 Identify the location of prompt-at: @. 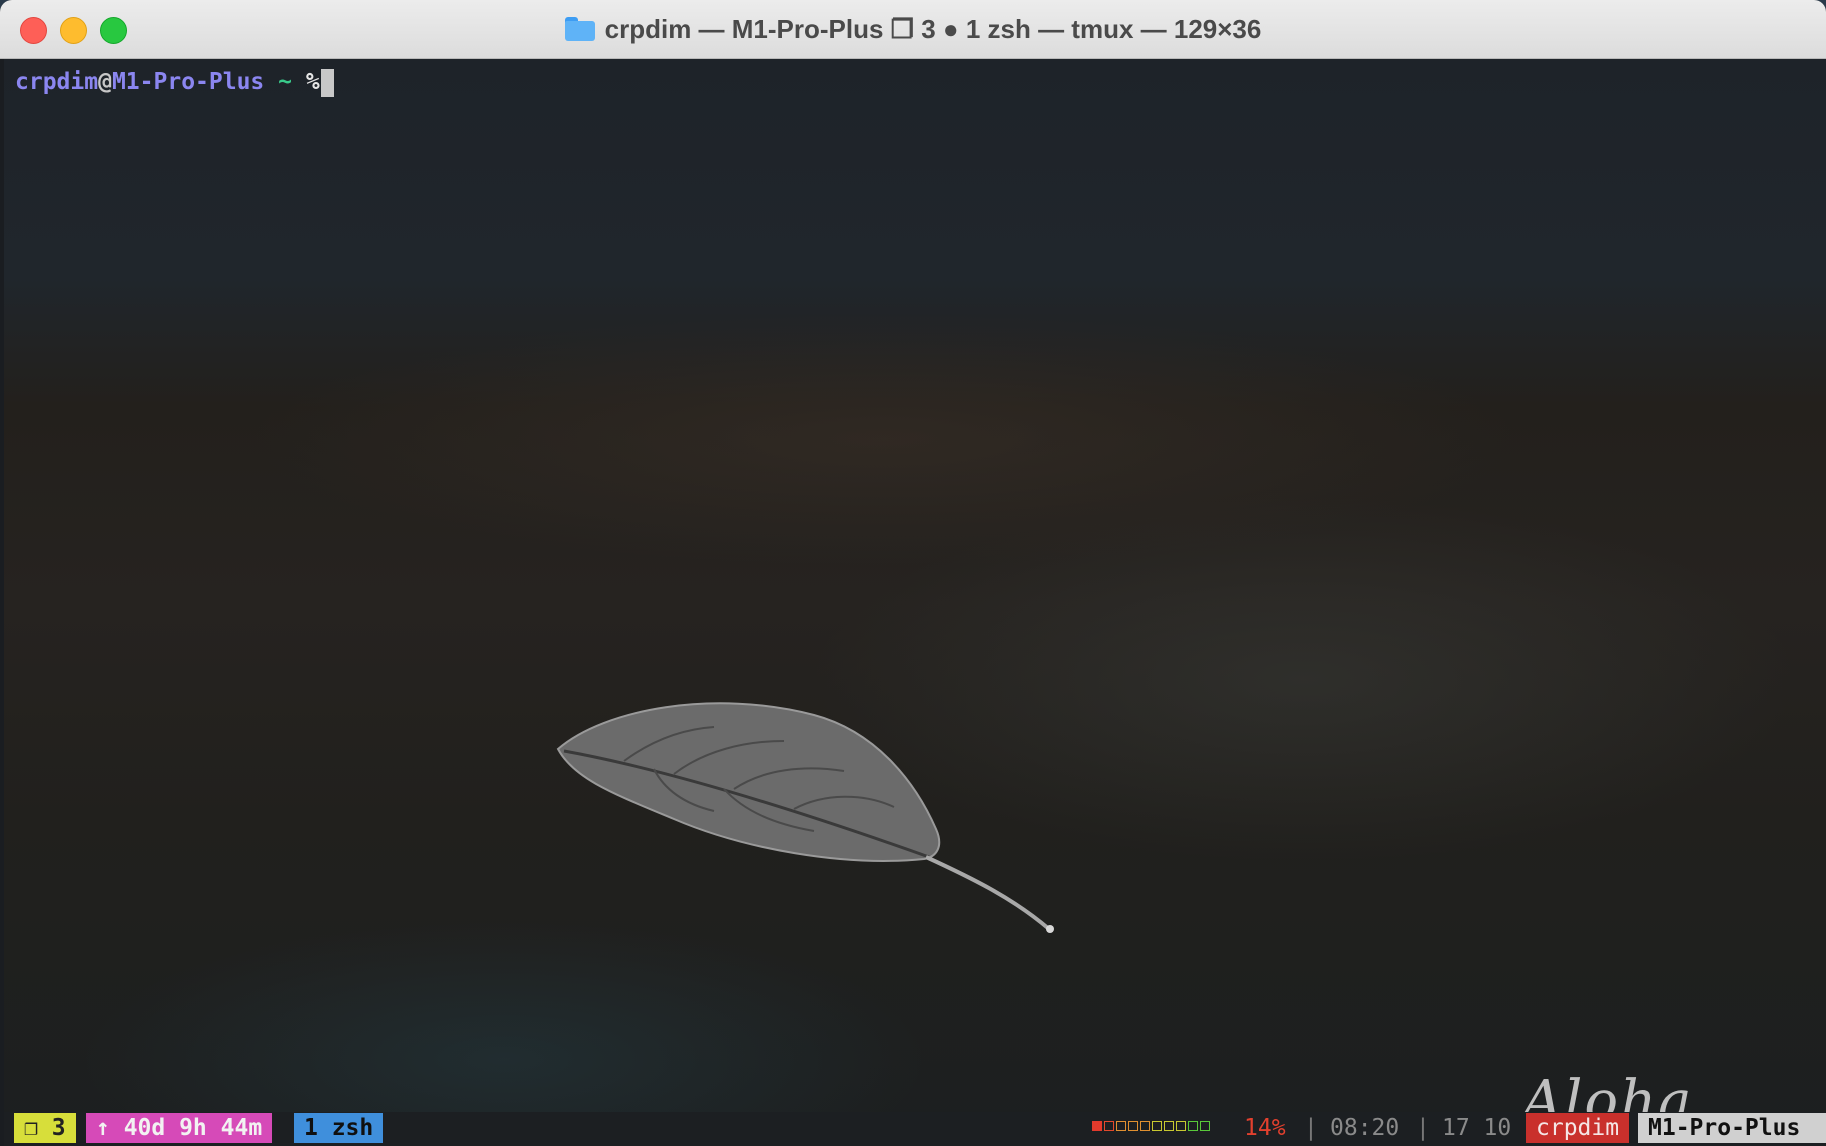
(105, 82).